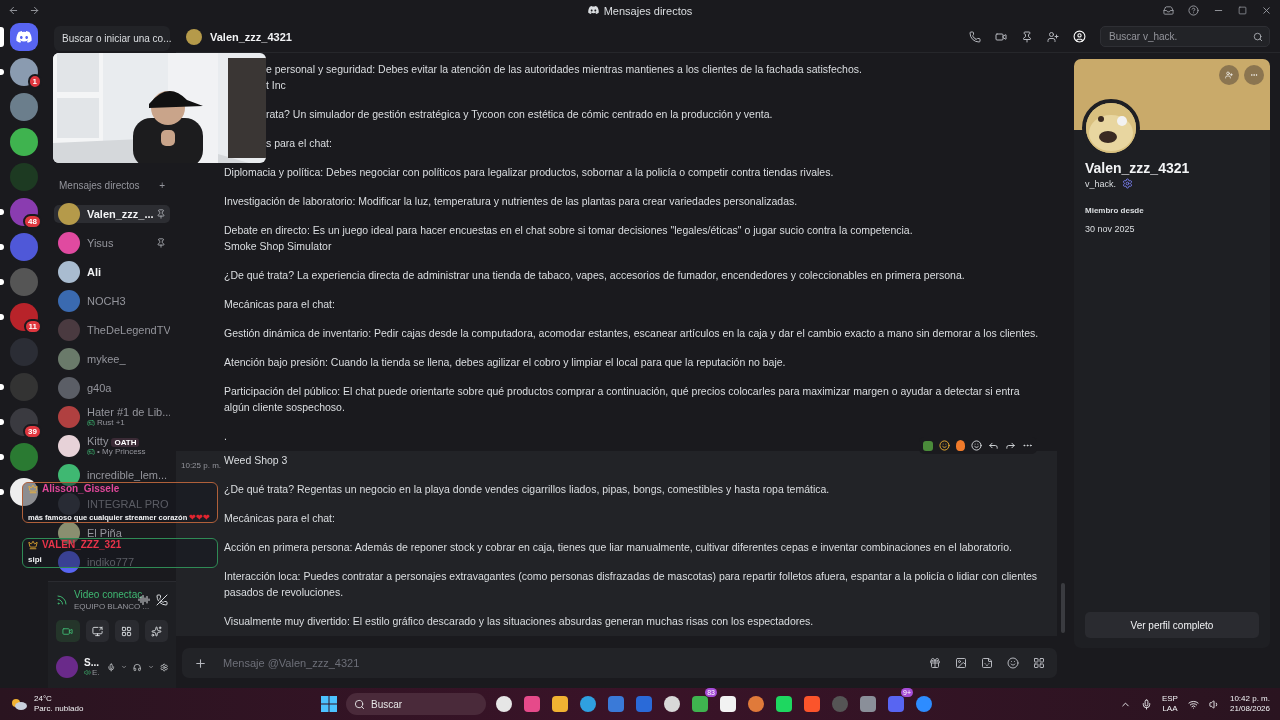  What do you see at coordinates (13, 10) in the screenshot?
I see `back-icon` at bounding box center [13, 10].